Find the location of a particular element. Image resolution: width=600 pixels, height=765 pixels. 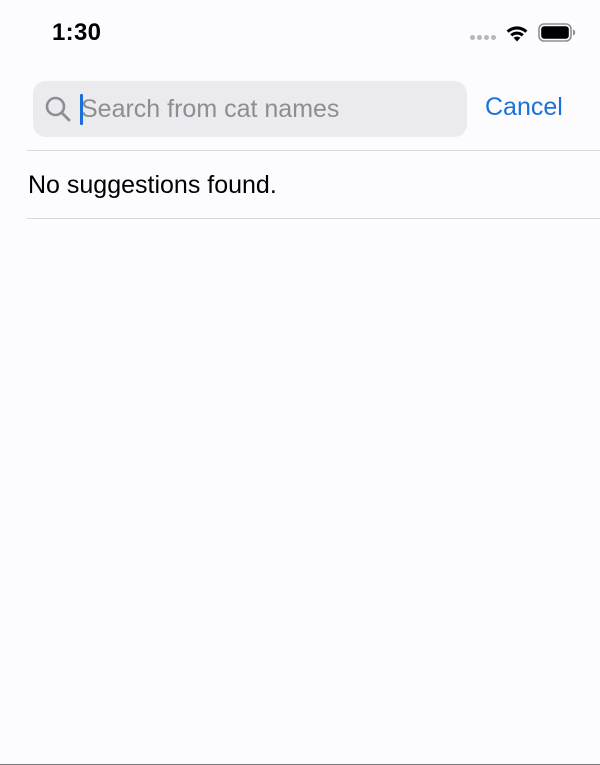

cancel-button: Cancel is located at coordinates (524, 107).